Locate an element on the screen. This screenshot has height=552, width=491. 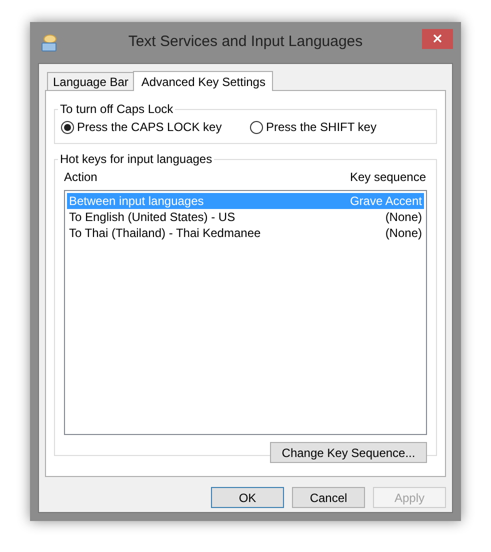
action-text: Between input languages is located at coordinates (136, 201).